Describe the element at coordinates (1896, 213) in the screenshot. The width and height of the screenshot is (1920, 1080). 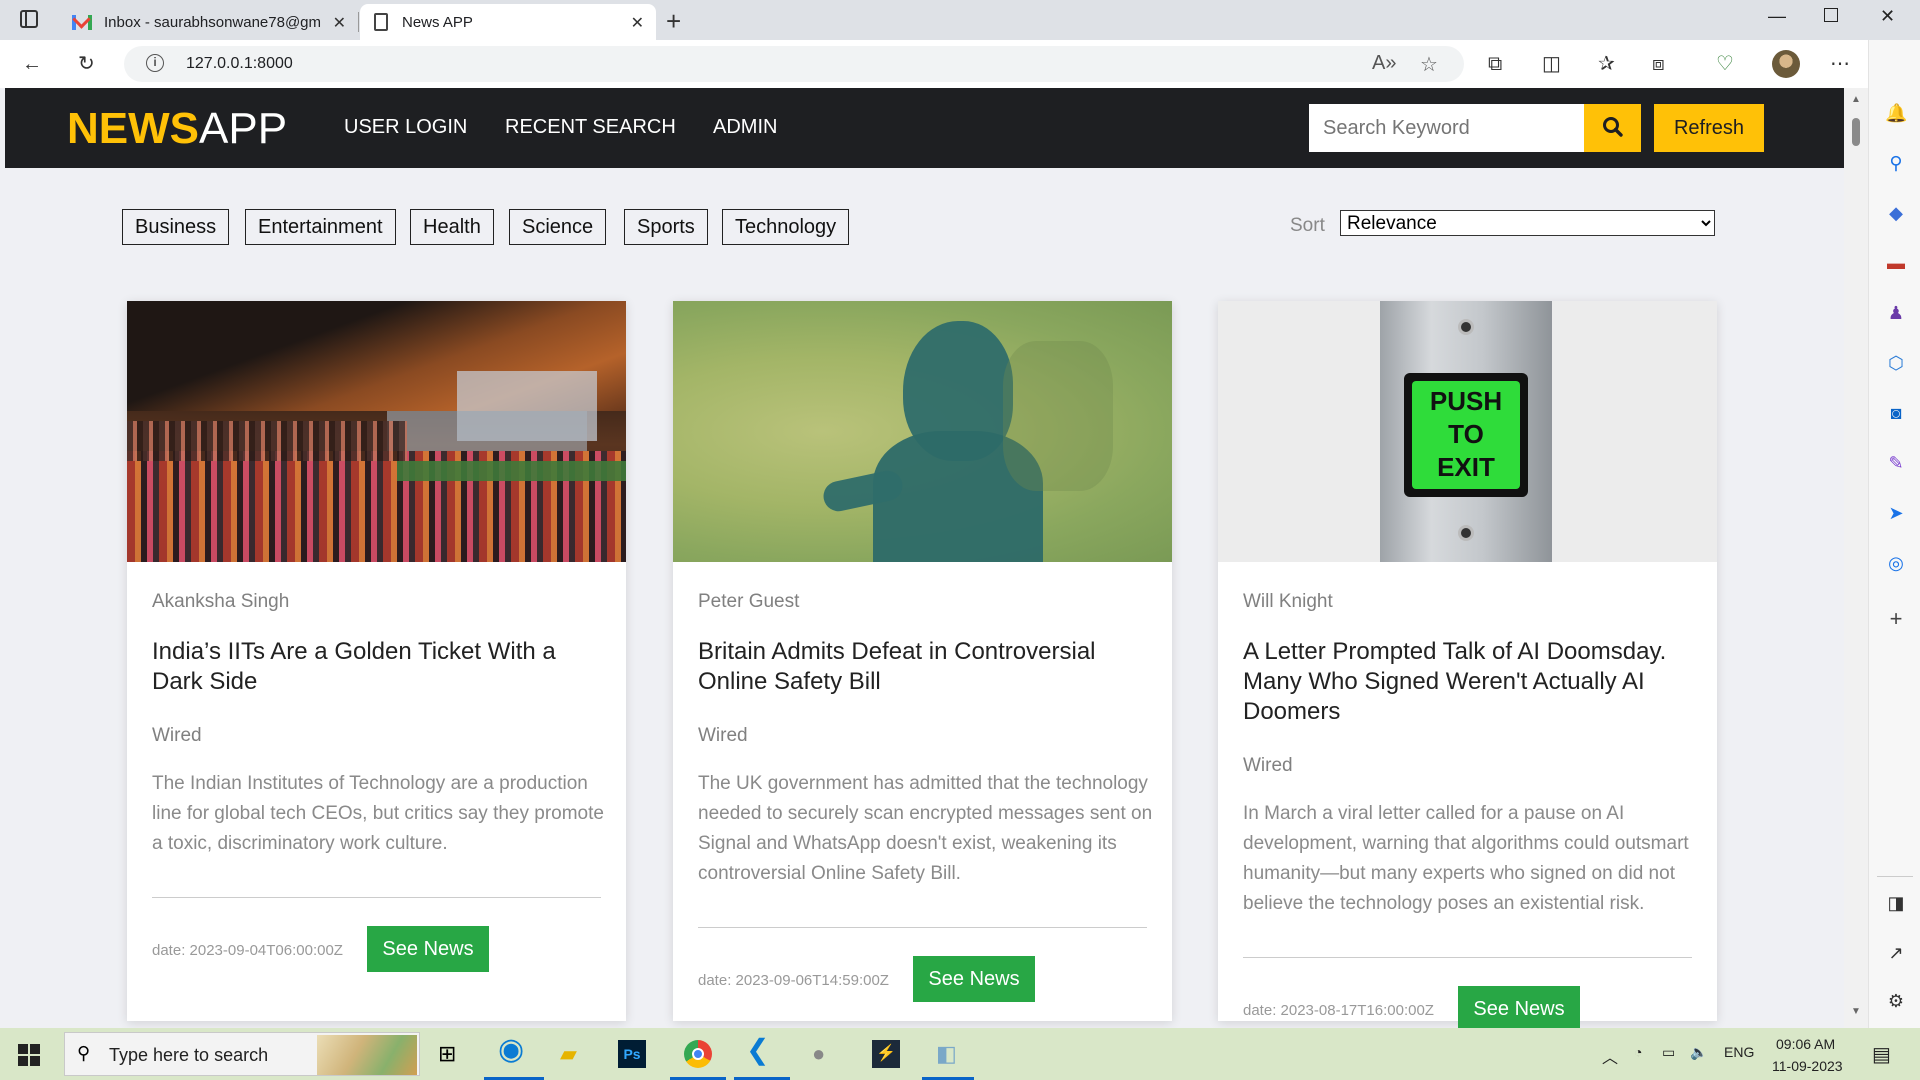
I see `tag-icon: ◆` at that location.